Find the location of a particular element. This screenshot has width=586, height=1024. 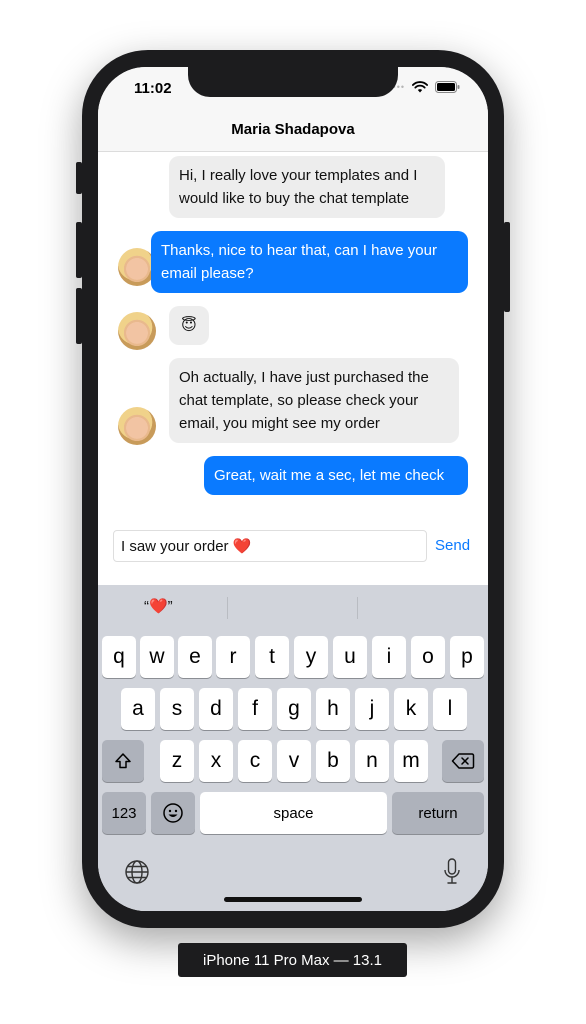

device-label: iPhone 11 Pro Max — 13.1 is located at coordinates (292, 960).